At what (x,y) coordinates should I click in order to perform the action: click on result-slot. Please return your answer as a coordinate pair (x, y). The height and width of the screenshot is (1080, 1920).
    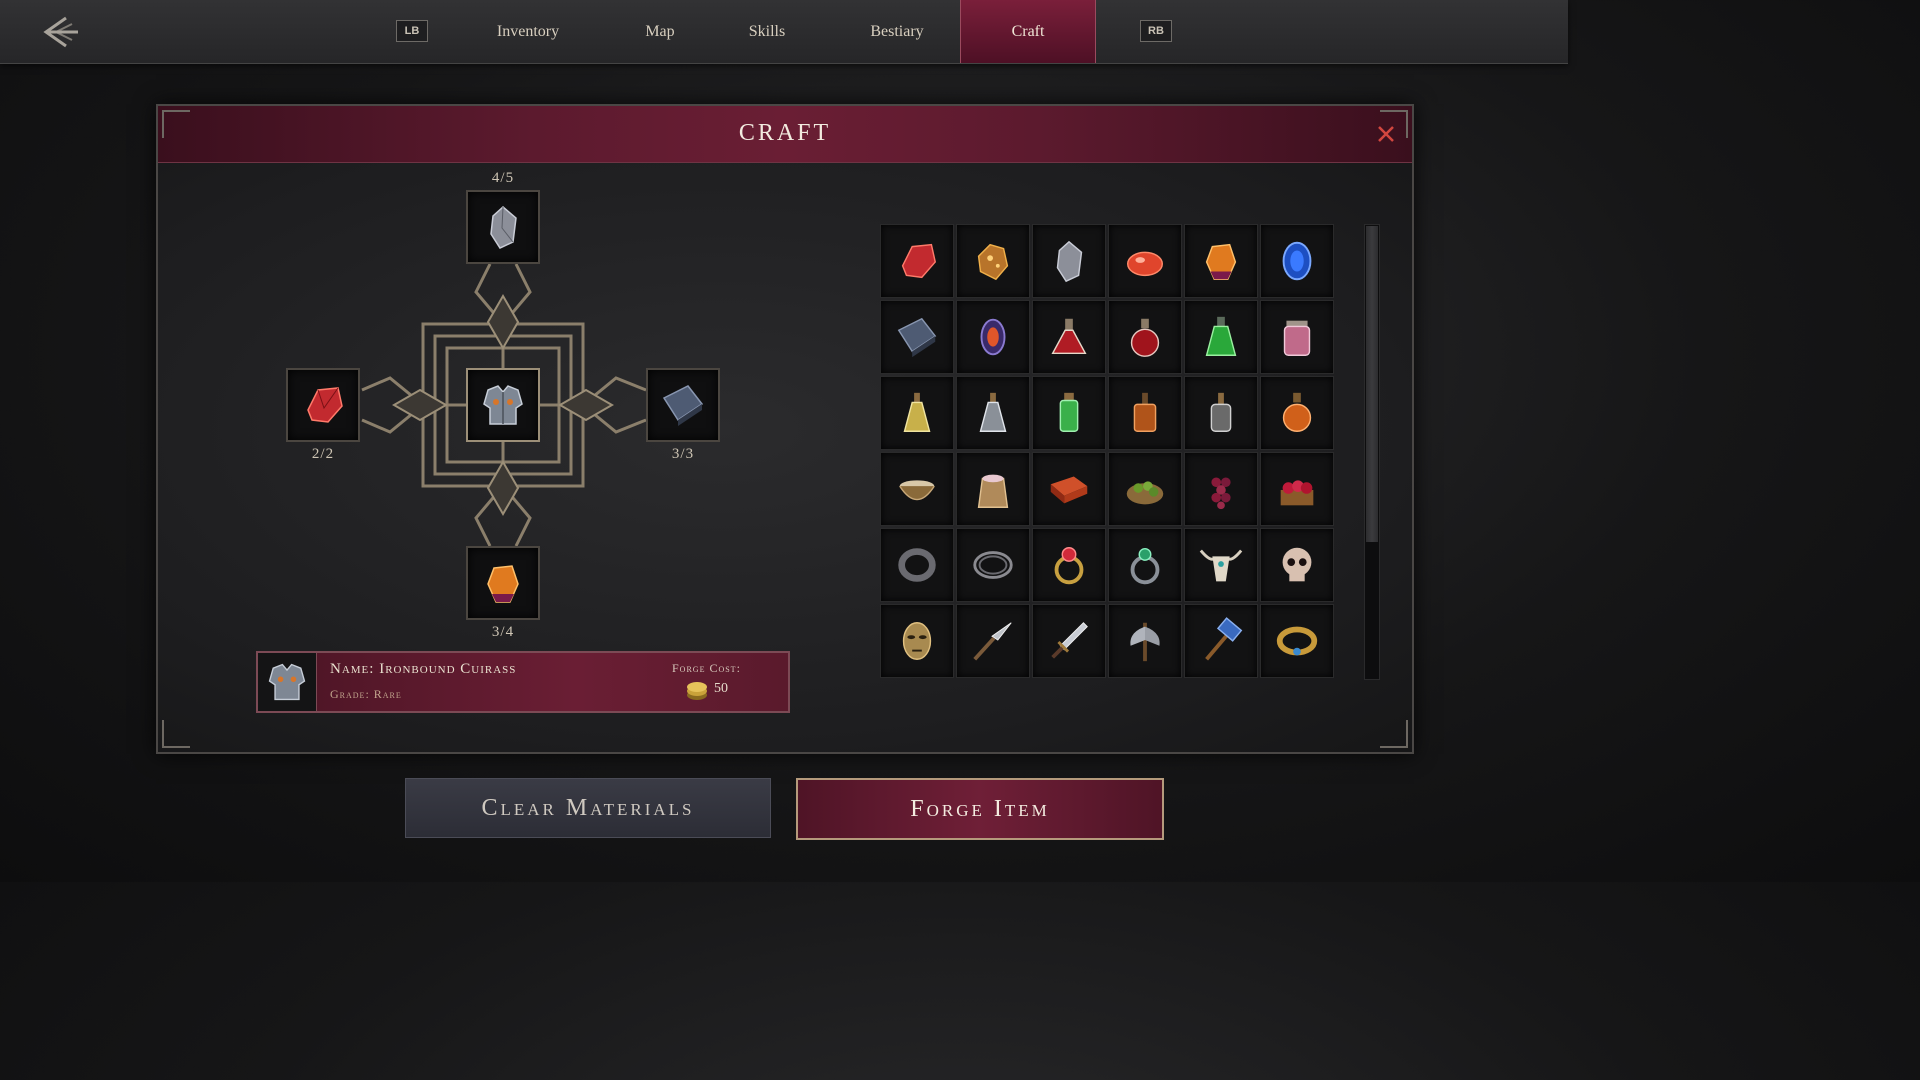
    Looking at the image, I should click on (503, 405).